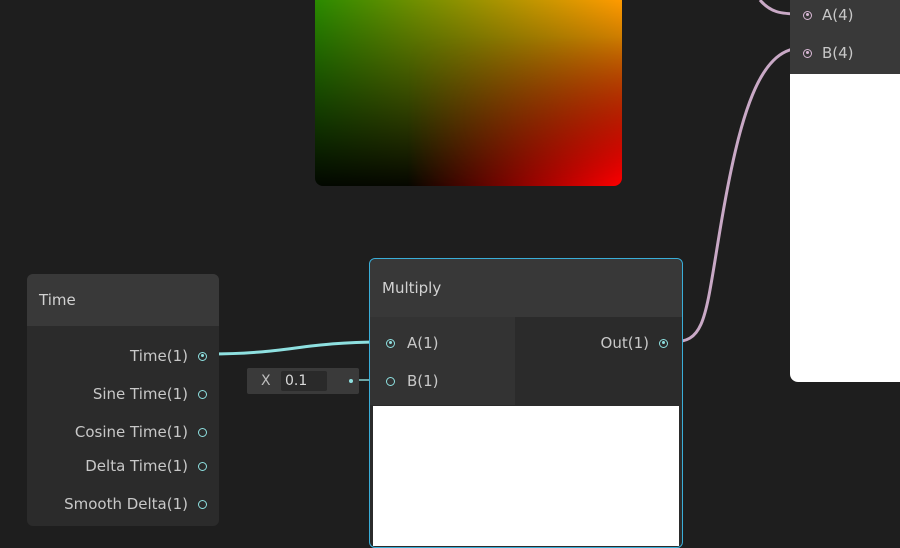  What do you see at coordinates (126, 504) in the screenshot?
I see `port-label: Smooth Delta(1)` at bounding box center [126, 504].